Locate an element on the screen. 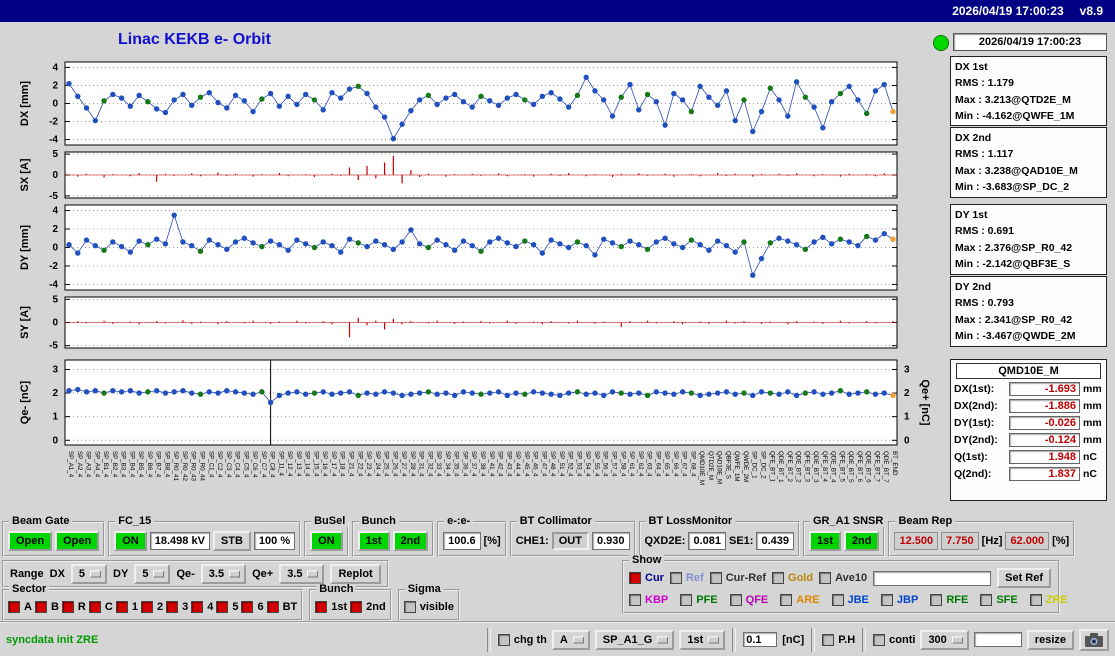 The width and height of the screenshot is (1115, 656). show-rfe-checkbox: RFE is located at coordinates (949, 600).